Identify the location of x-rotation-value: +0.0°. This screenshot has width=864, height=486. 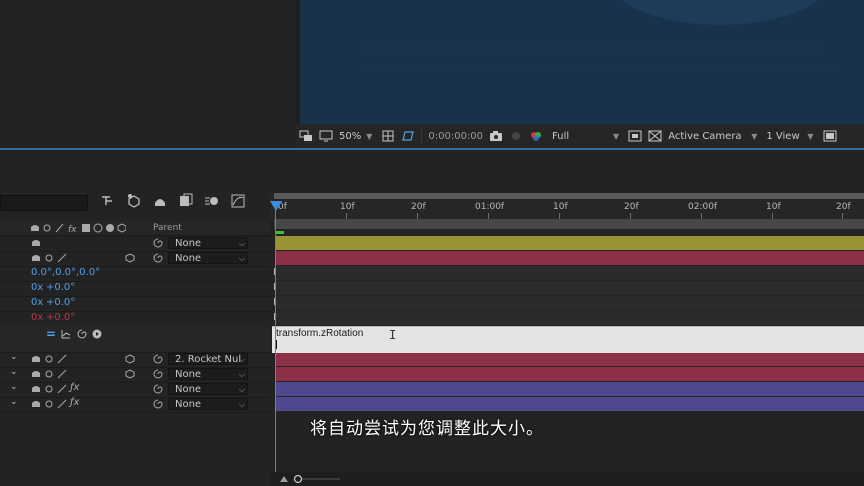
(60, 287).